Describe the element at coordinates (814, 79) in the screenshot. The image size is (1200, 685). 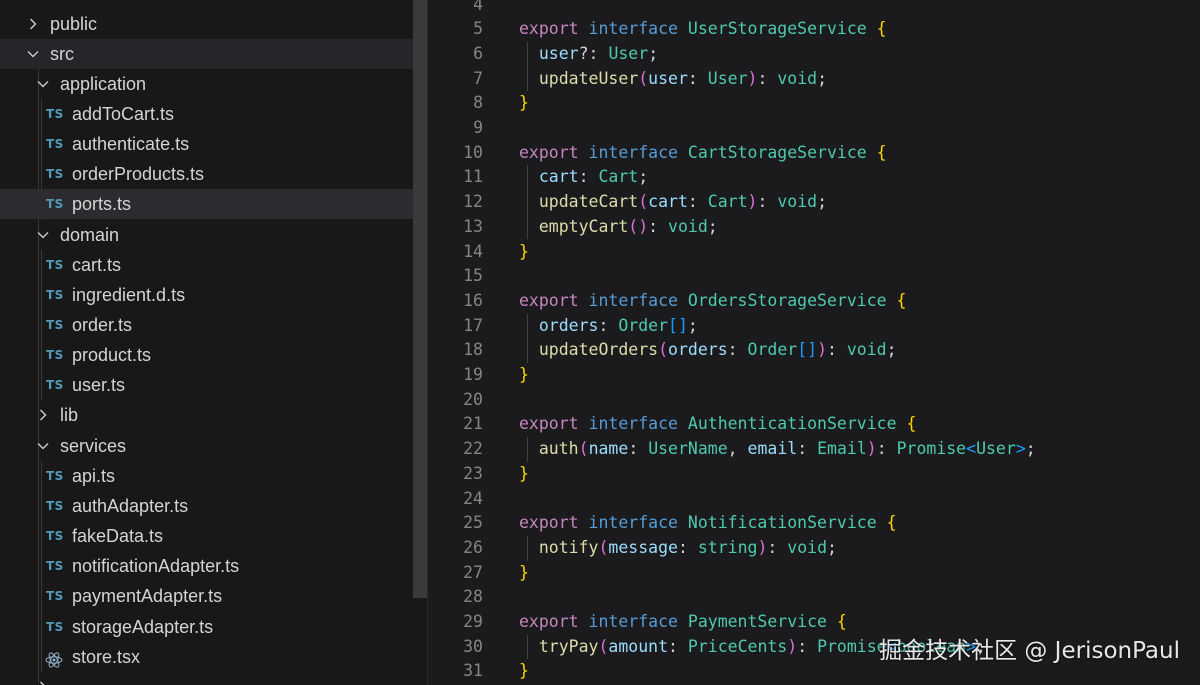
I see `code-line: 7 updateUser(user: User): void;` at that location.